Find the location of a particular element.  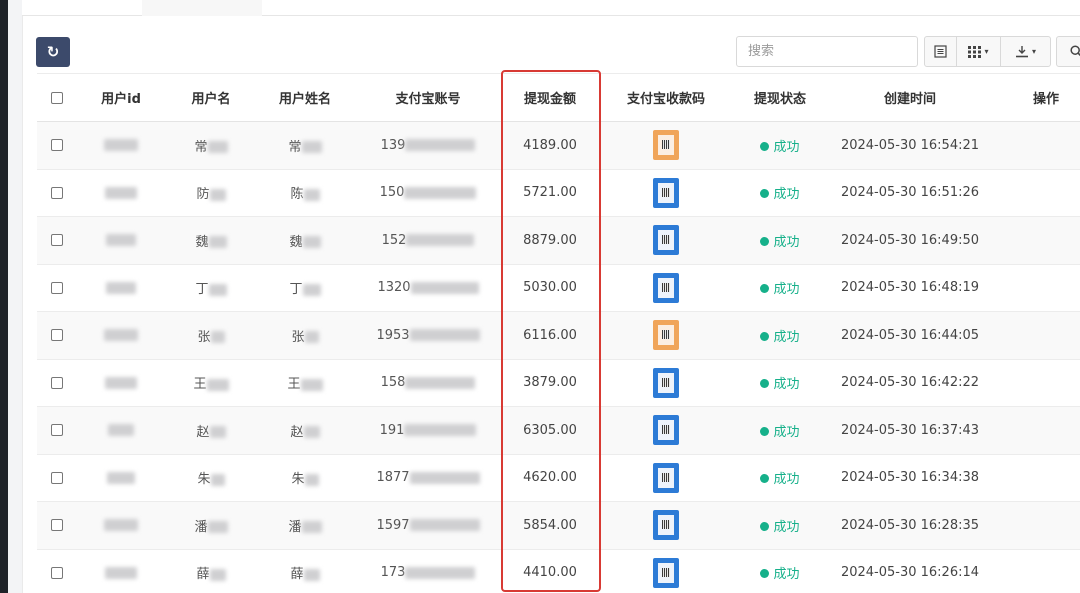

realname-cell: 王 is located at coordinates (305, 383).